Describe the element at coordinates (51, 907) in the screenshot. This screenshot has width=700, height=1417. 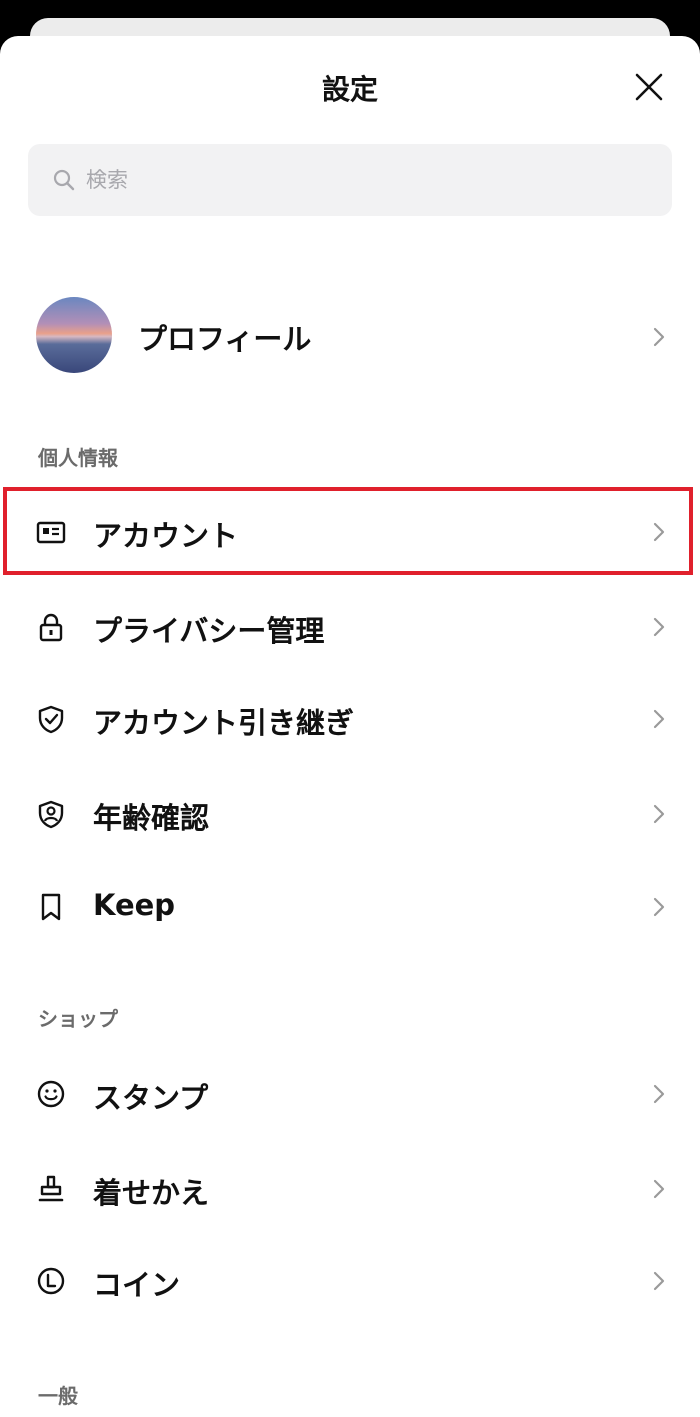
I see `bookmark-icon` at that location.